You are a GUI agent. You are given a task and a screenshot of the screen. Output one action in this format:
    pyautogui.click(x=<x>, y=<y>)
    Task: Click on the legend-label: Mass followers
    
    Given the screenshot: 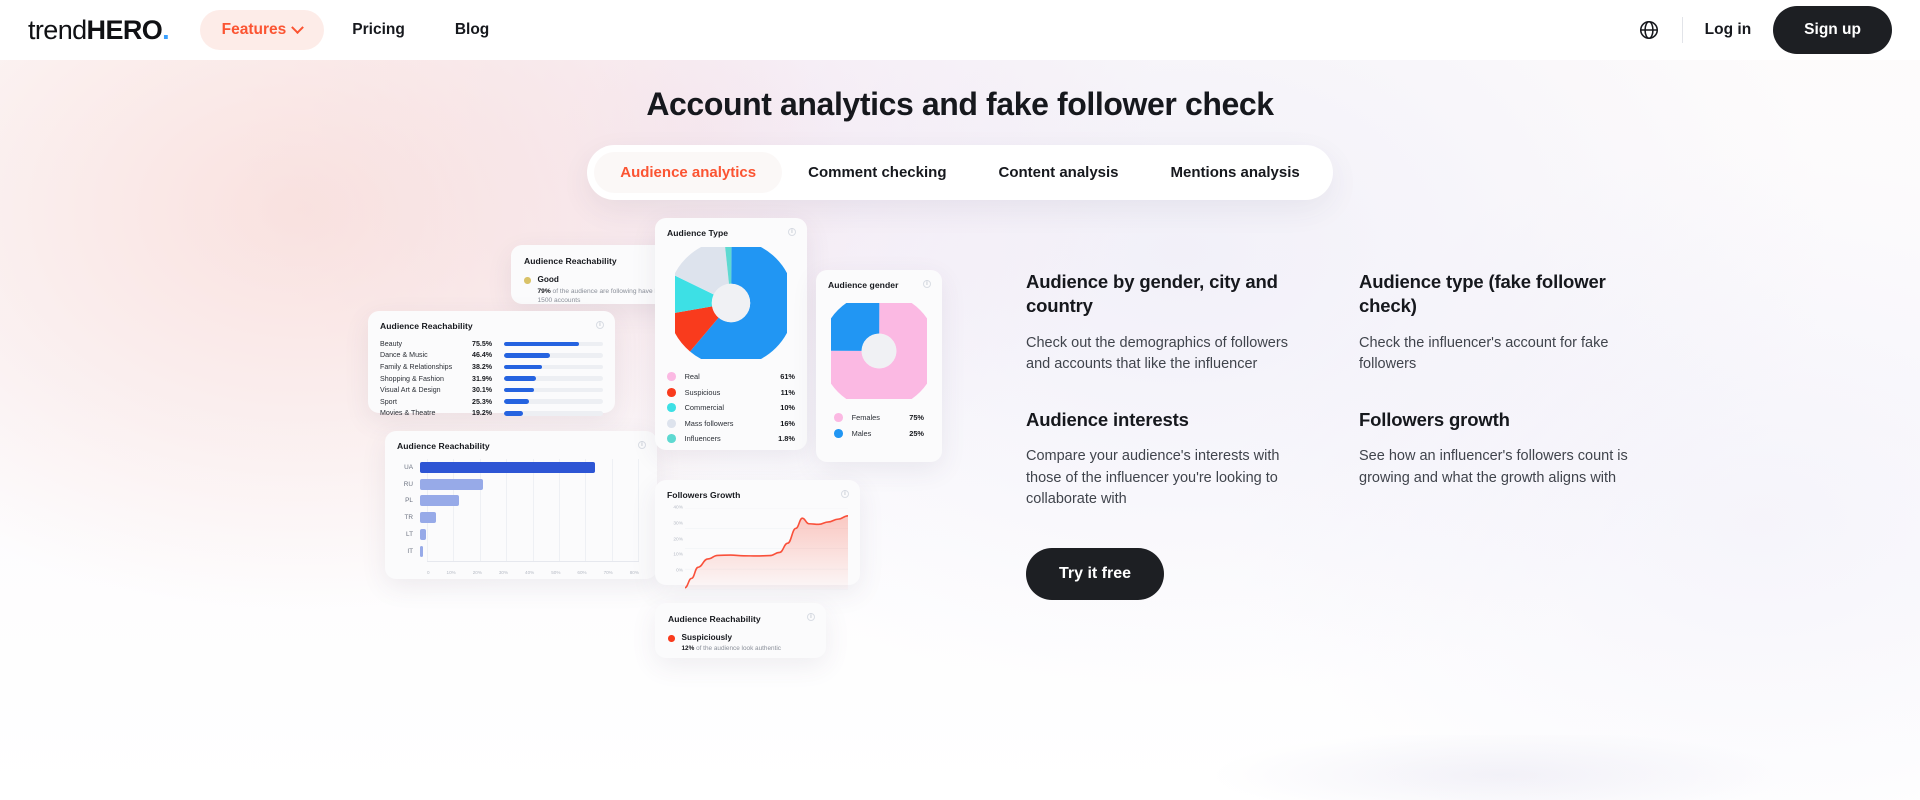 What is the action you would take?
    pyautogui.click(x=709, y=423)
    